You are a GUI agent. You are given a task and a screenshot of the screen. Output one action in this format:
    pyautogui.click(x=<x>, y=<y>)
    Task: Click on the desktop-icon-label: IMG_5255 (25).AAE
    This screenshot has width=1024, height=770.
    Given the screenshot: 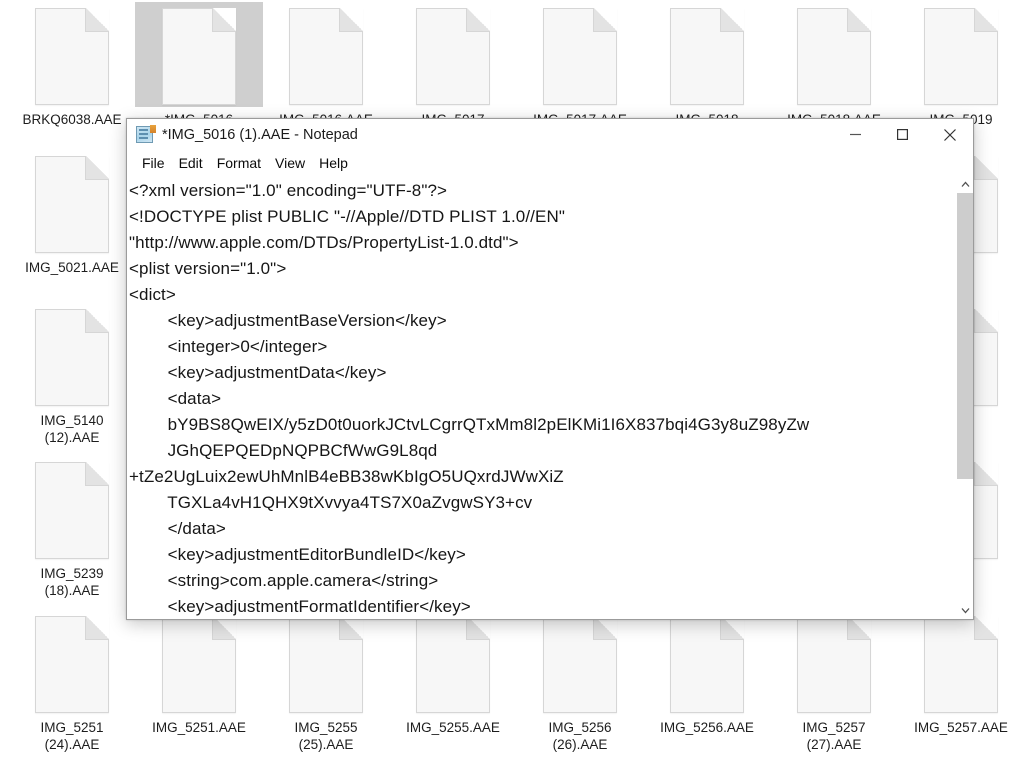 What is the action you would take?
    pyautogui.click(x=326, y=736)
    